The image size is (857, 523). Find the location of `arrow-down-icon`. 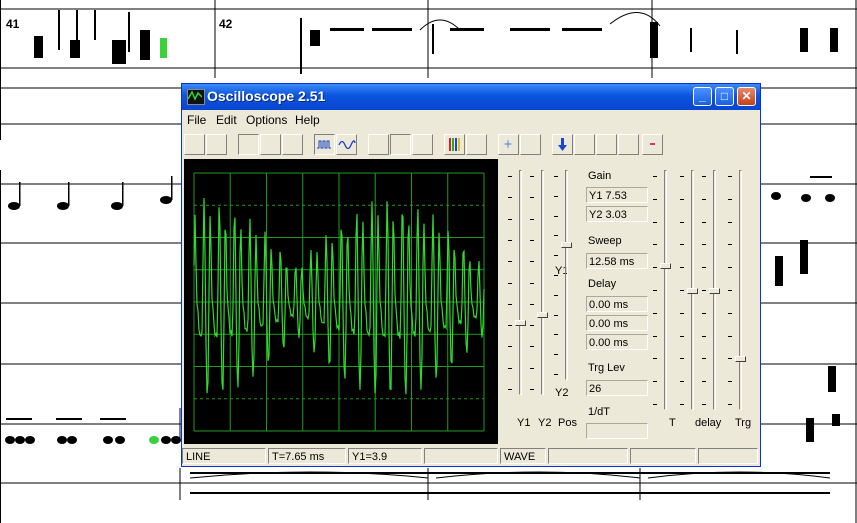

arrow-down-icon is located at coordinates (562, 144).